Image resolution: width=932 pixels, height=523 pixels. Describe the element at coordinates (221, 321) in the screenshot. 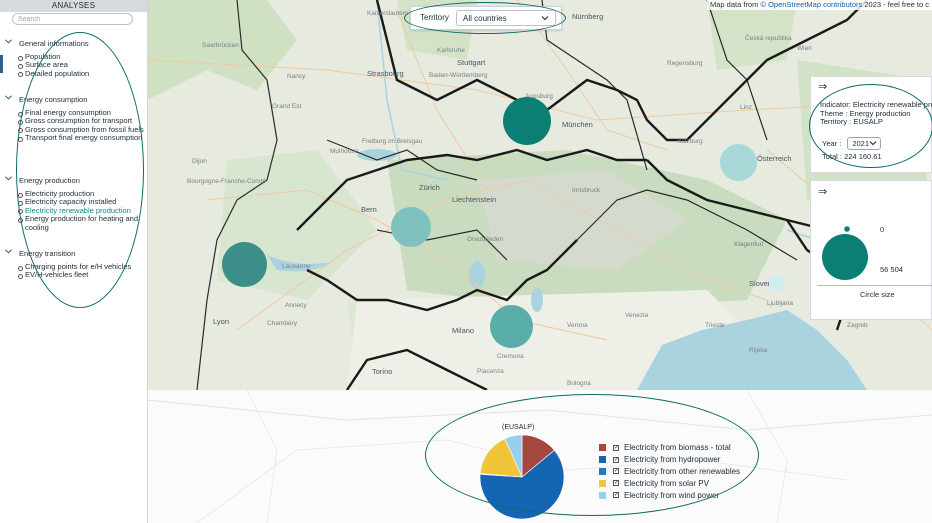

I see `city-label: Lyon` at that location.